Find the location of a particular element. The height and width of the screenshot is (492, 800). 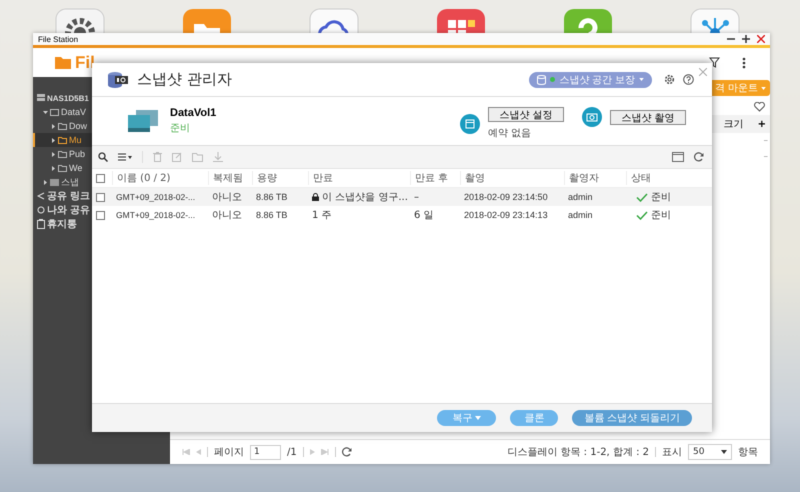

tree-item: Mu is located at coordinates (75, 140).